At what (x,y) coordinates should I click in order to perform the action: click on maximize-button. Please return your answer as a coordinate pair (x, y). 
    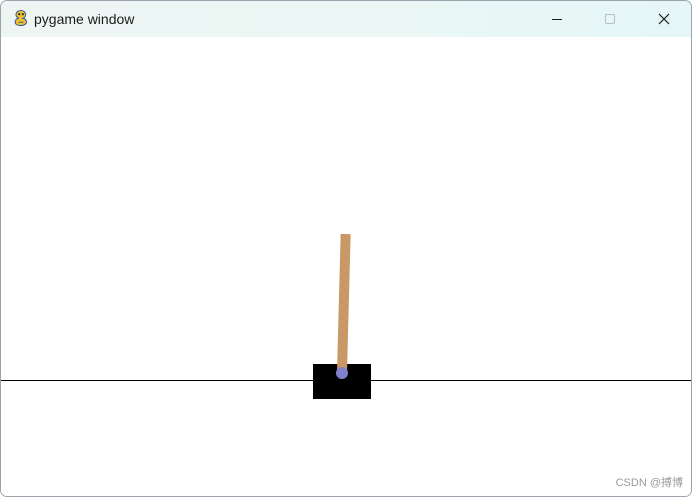
    Looking at the image, I should click on (611, 19).